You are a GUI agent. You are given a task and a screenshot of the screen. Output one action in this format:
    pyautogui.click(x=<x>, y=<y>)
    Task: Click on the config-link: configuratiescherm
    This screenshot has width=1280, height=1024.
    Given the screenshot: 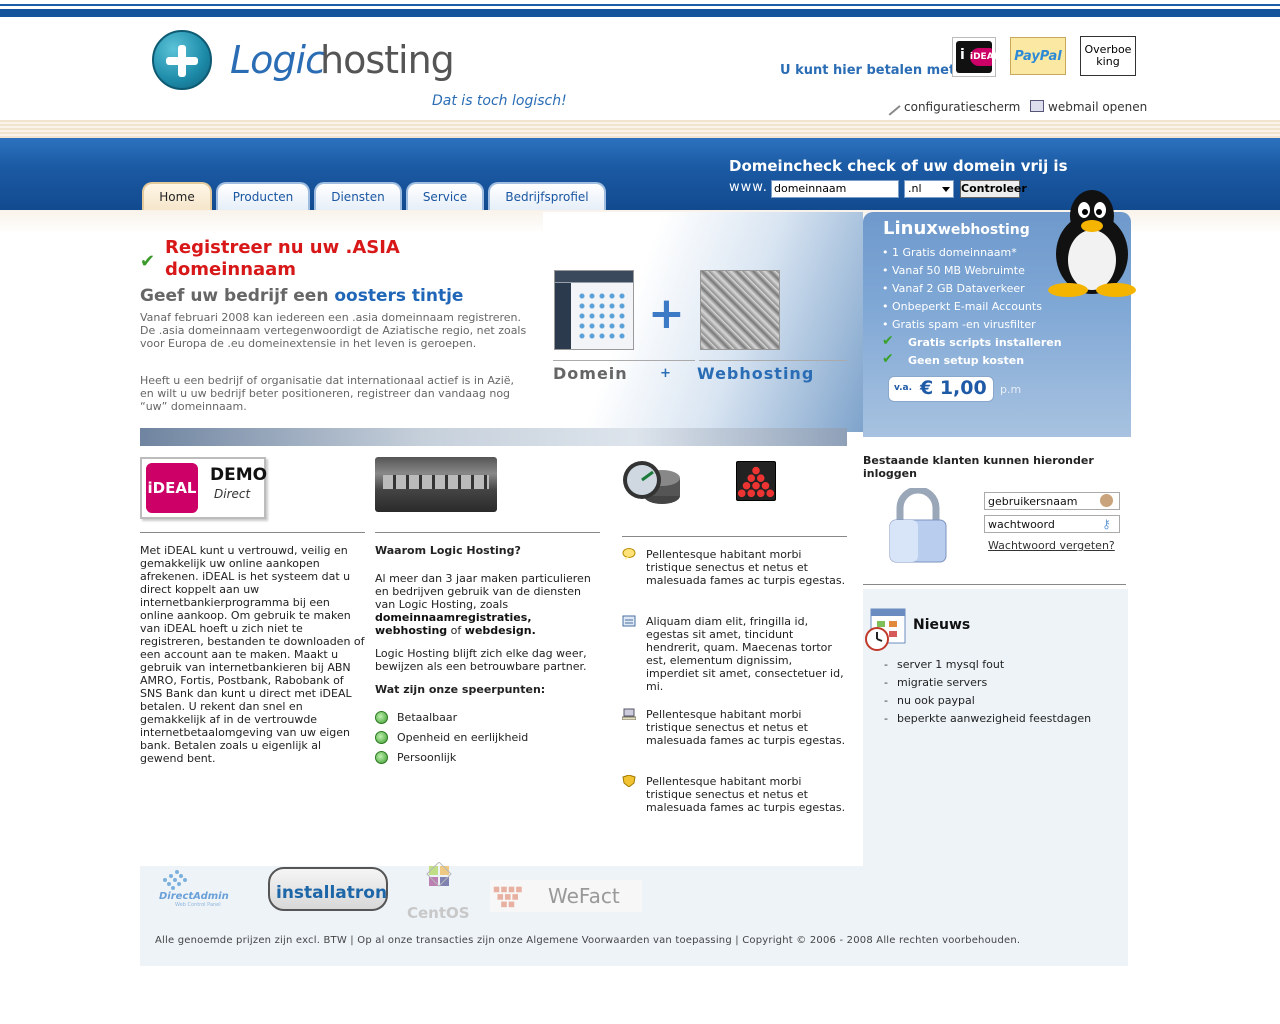 What is the action you would take?
    pyautogui.click(x=953, y=108)
    